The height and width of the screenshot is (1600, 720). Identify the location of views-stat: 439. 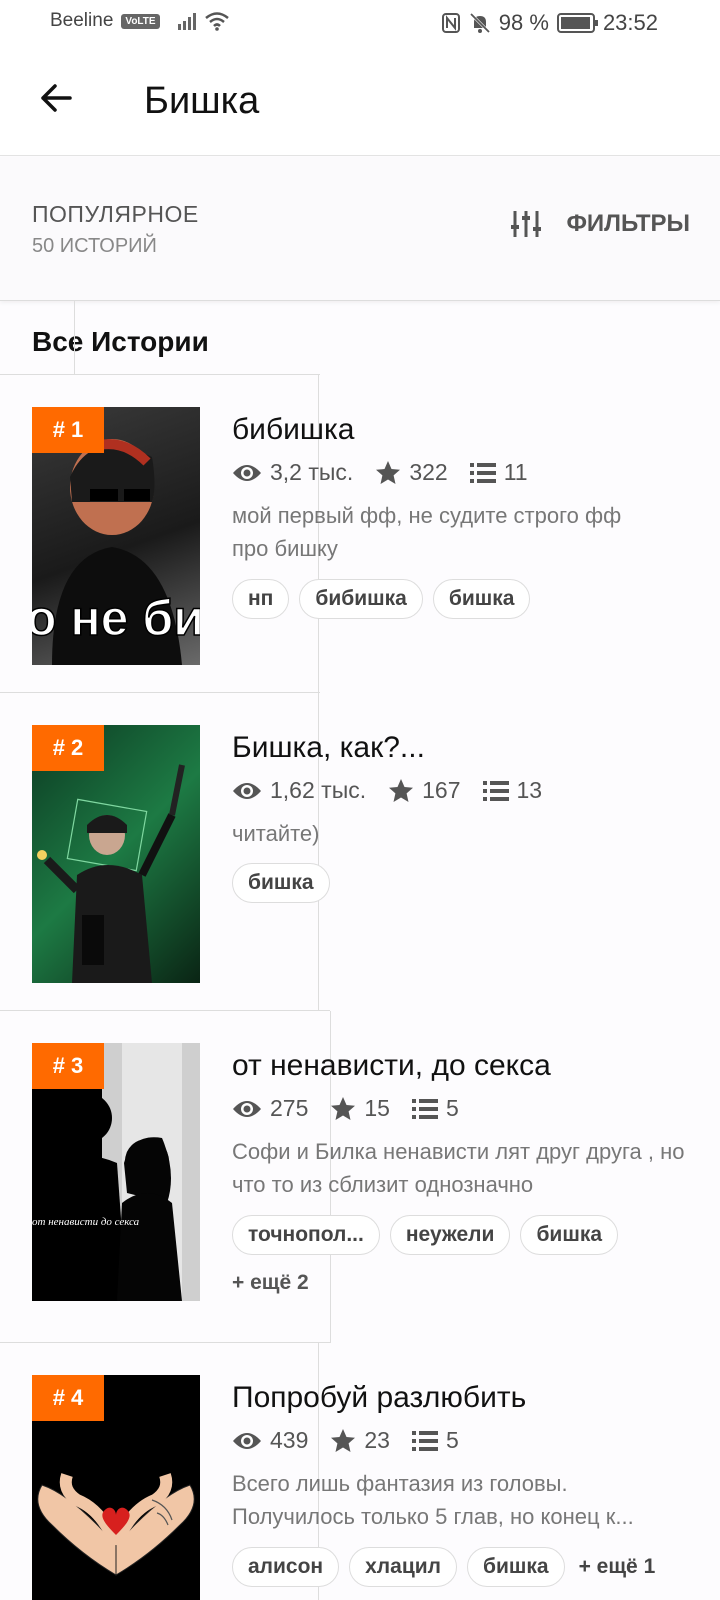
(270, 1440).